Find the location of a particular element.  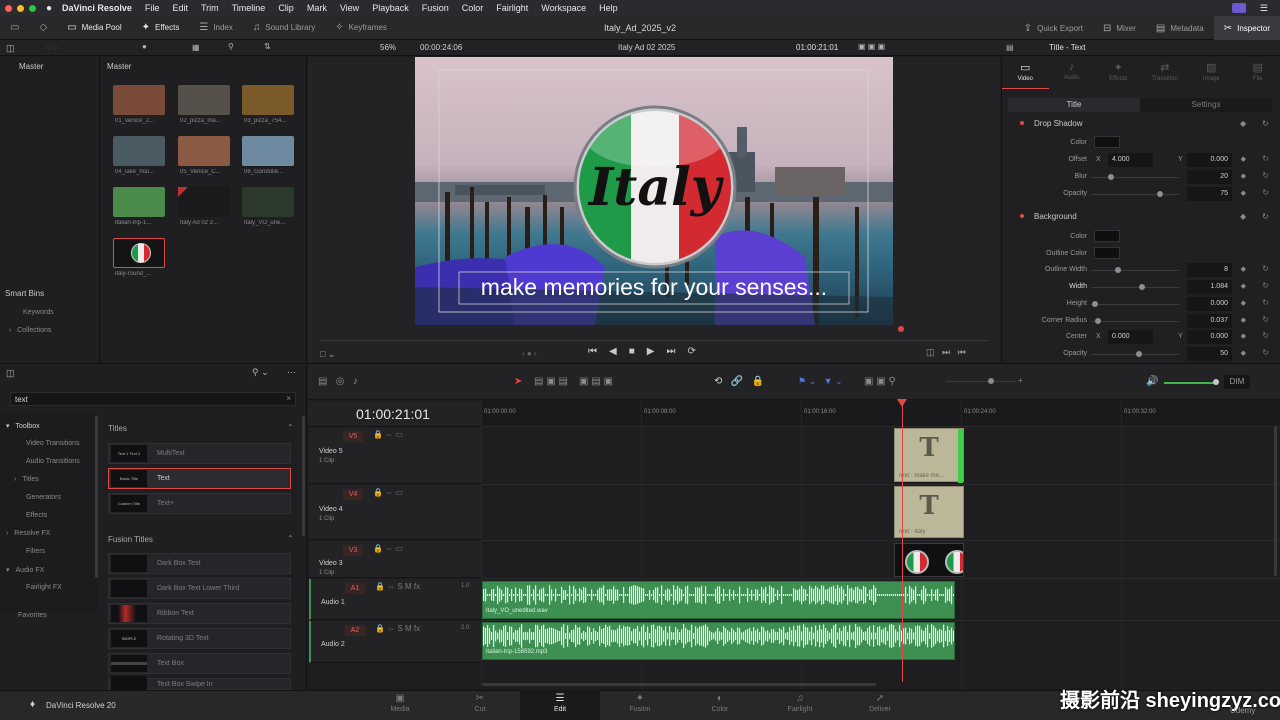

track-badge: A2 is located at coordinates (355, 630).